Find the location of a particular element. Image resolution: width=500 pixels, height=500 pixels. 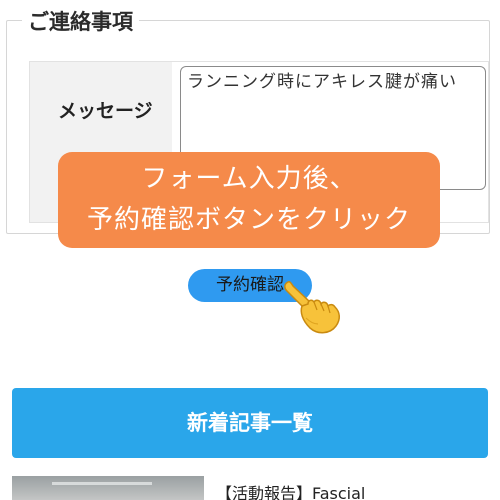

instruction-callout: フォーム入力後、 予約確認ボタンをクリック is located at coordinates (249, 200).